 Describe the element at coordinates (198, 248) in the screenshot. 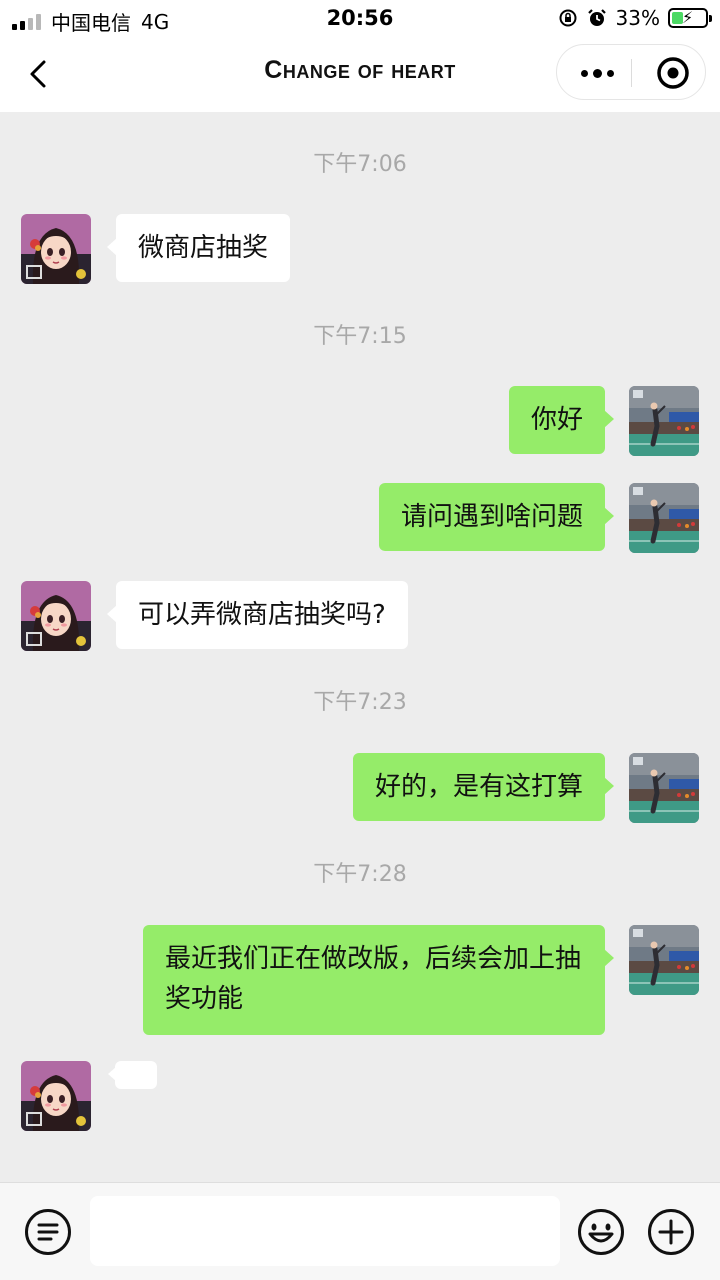

I see `message-bubble-incoming: 微商店抽奖` at that location.